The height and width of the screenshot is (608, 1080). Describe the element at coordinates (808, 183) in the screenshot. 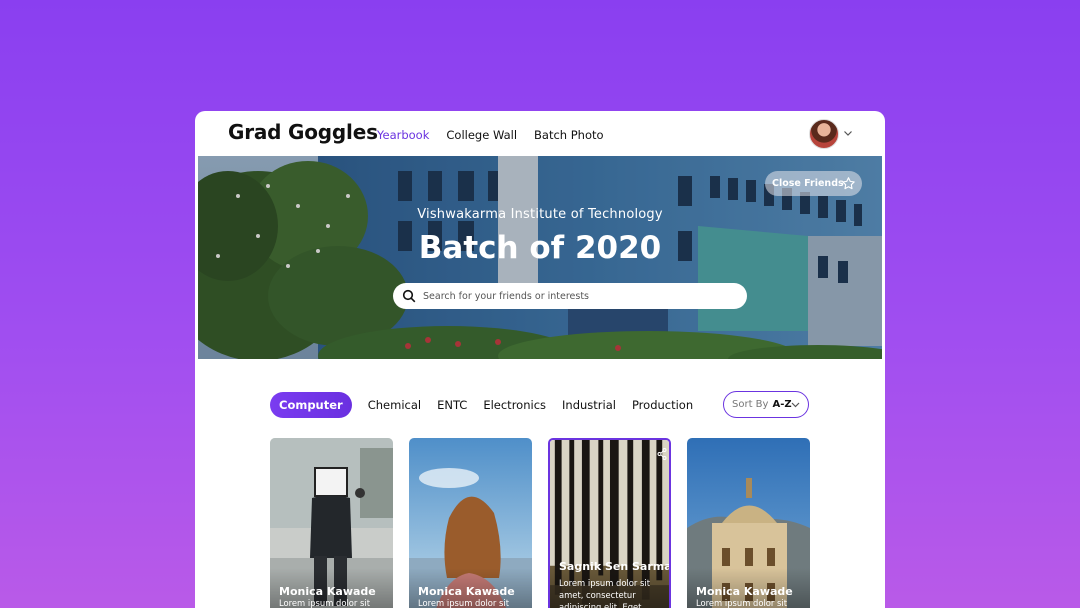

I see `close-friends-label: Close Friends` at that location.